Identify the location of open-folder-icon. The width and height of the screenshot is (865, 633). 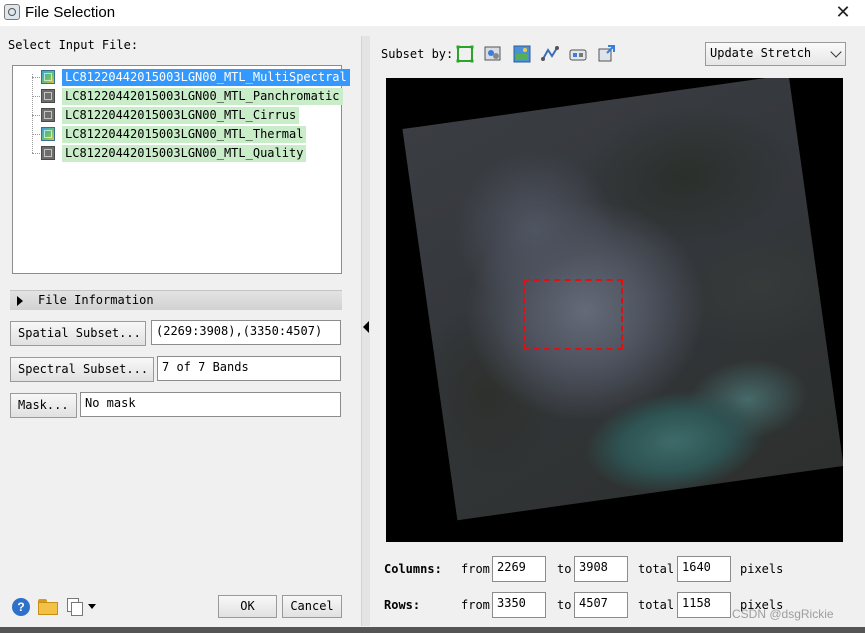
(48, 607).